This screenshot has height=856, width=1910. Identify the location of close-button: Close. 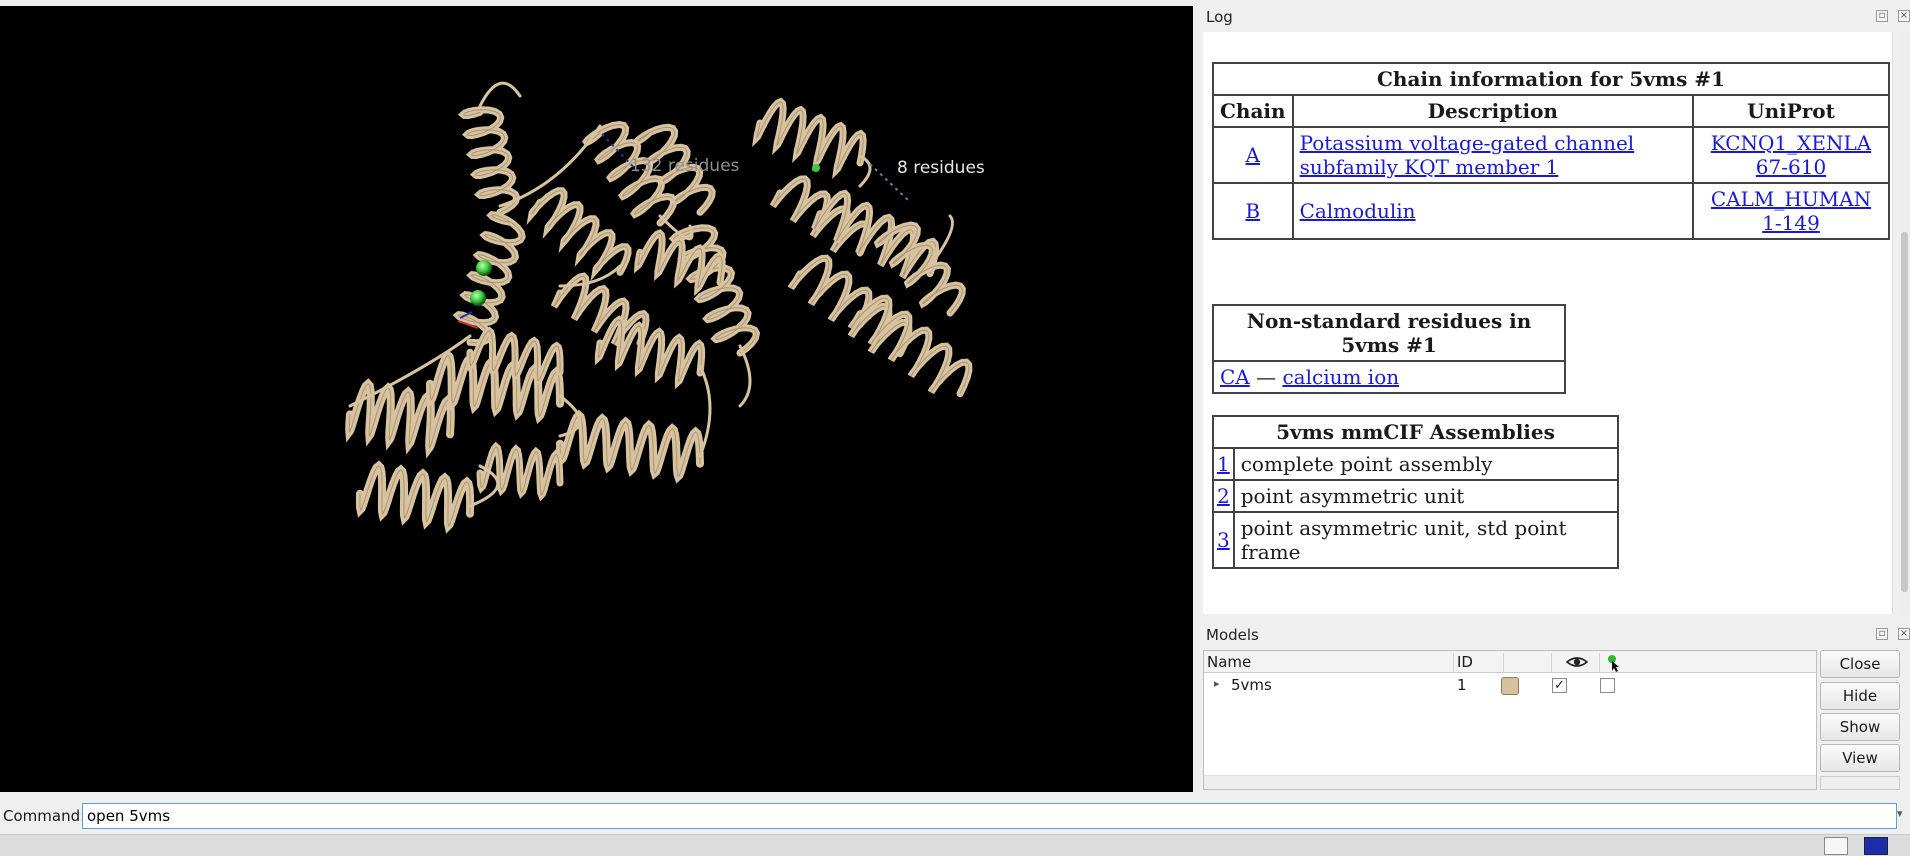
(1860, 664).